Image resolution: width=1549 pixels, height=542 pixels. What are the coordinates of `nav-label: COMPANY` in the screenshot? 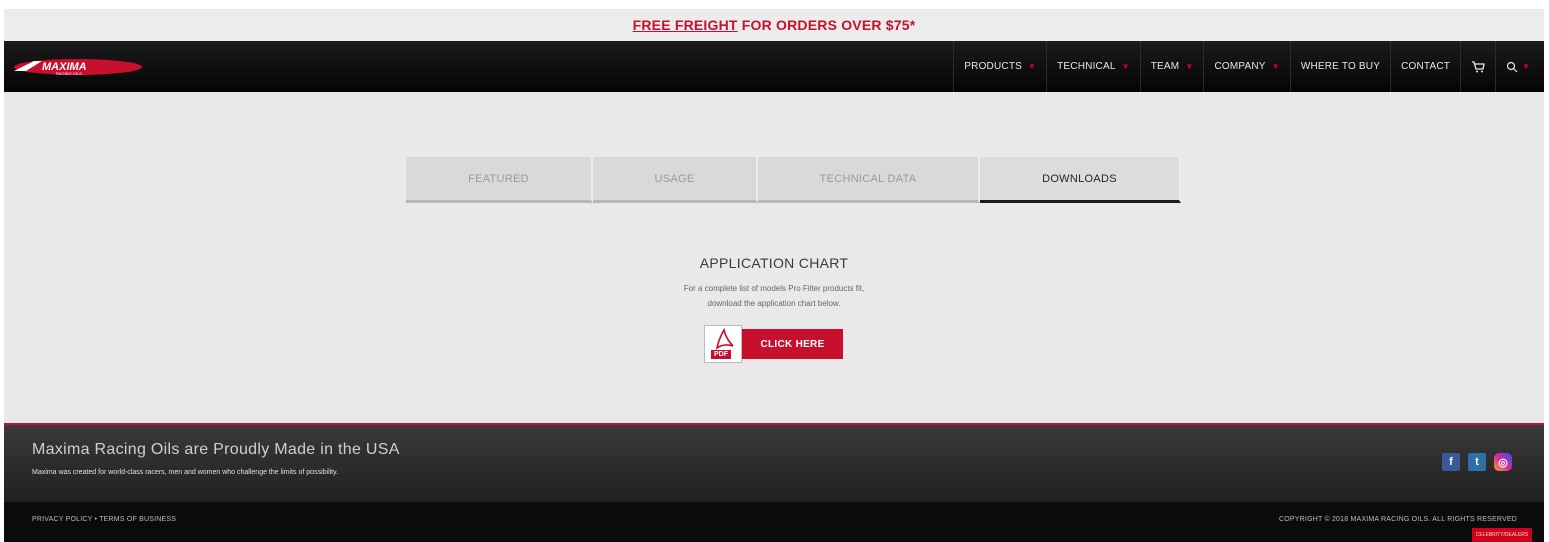 It's located at (1240, 66).